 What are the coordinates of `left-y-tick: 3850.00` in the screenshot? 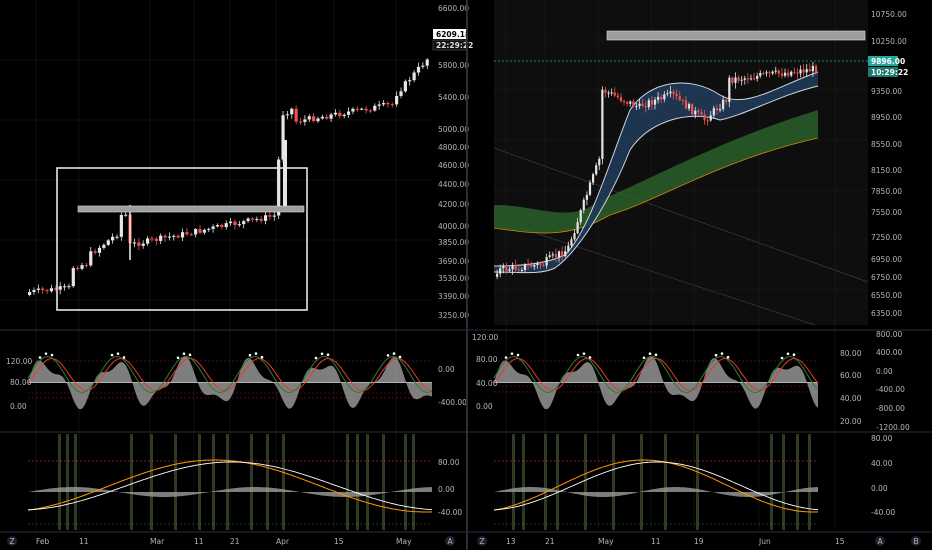 It's located at (453, 242).